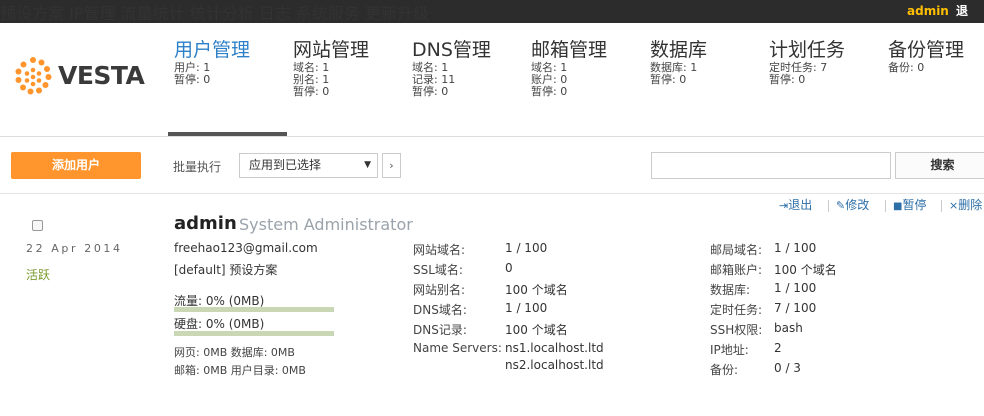  Describe the element at coordinates (212, 62) in the screenshot. I see `menu-users: 用户管理 用户: 1 暂停: 0` at that location.